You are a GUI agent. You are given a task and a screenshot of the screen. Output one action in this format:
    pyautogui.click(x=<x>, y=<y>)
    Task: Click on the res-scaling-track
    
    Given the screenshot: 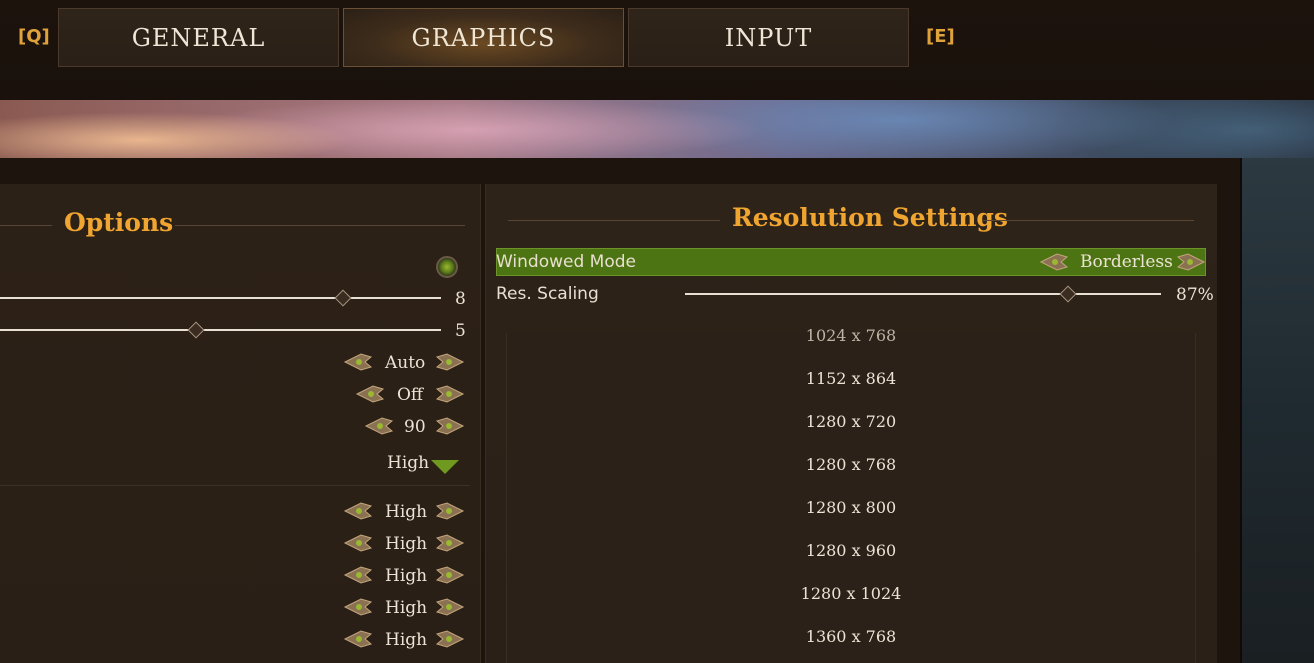 What is the action you would take?
    pyautogui.click(x=923, y=294)
    